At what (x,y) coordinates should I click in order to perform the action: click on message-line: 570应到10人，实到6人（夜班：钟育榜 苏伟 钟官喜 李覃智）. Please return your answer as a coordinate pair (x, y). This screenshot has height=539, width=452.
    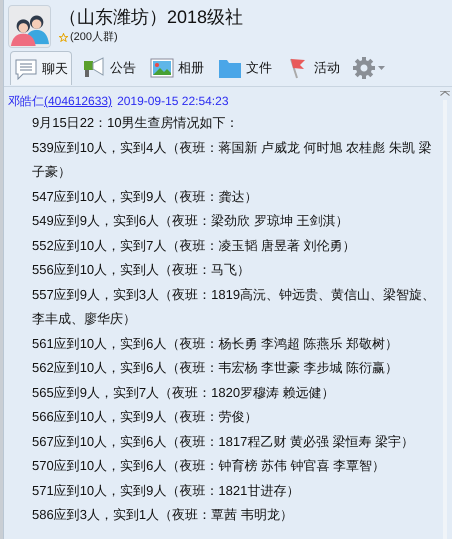
    Looking at the image, I should click on (209, 466).